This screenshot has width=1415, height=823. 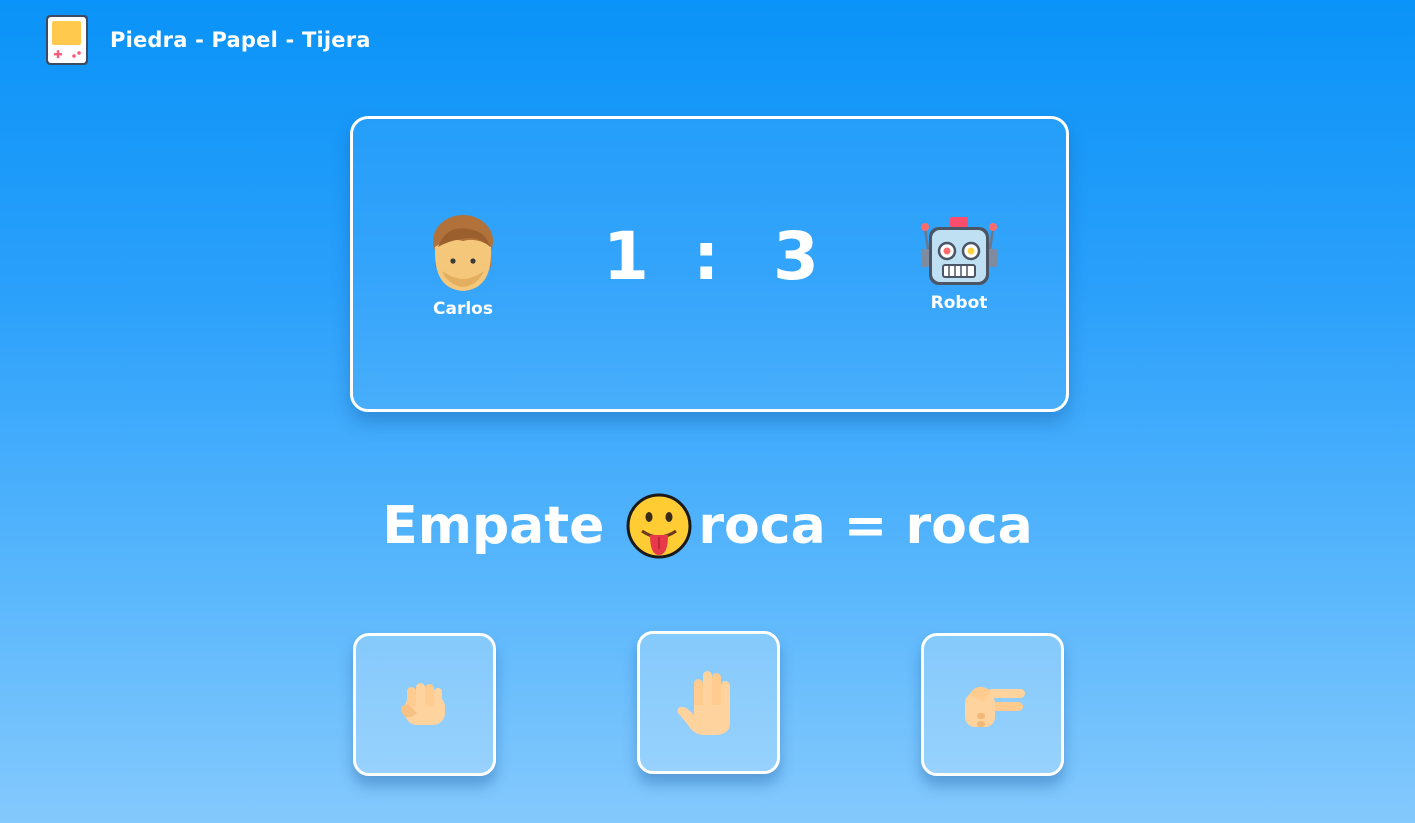 I want to click on opponent-name: Robot, so click(x=959, y=303).